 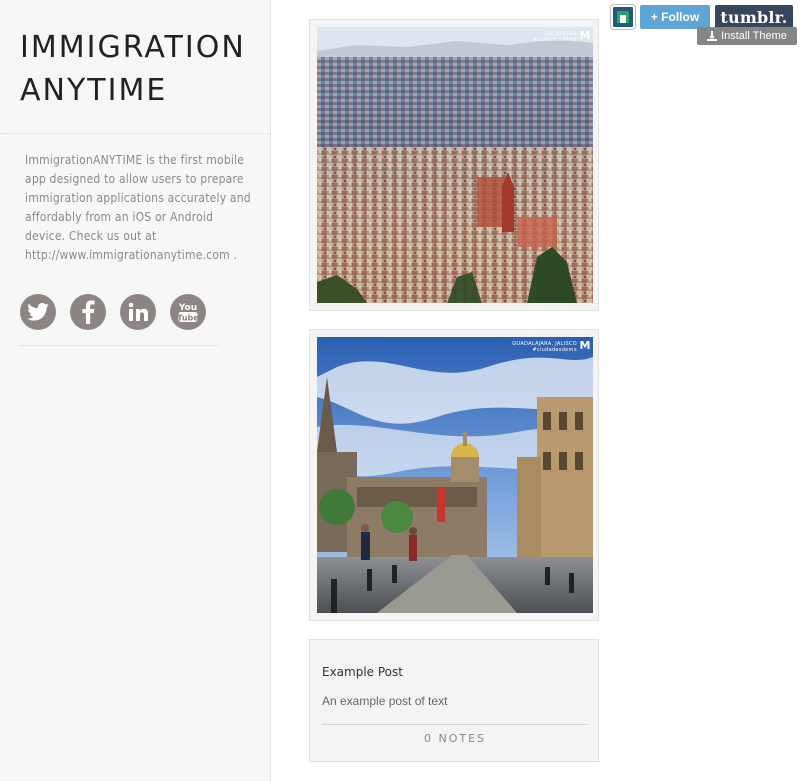 What do you see at coordinates (675, 17) in the screenshot?
I see `follow-button: + Follow` at bounding box center [675, 17].